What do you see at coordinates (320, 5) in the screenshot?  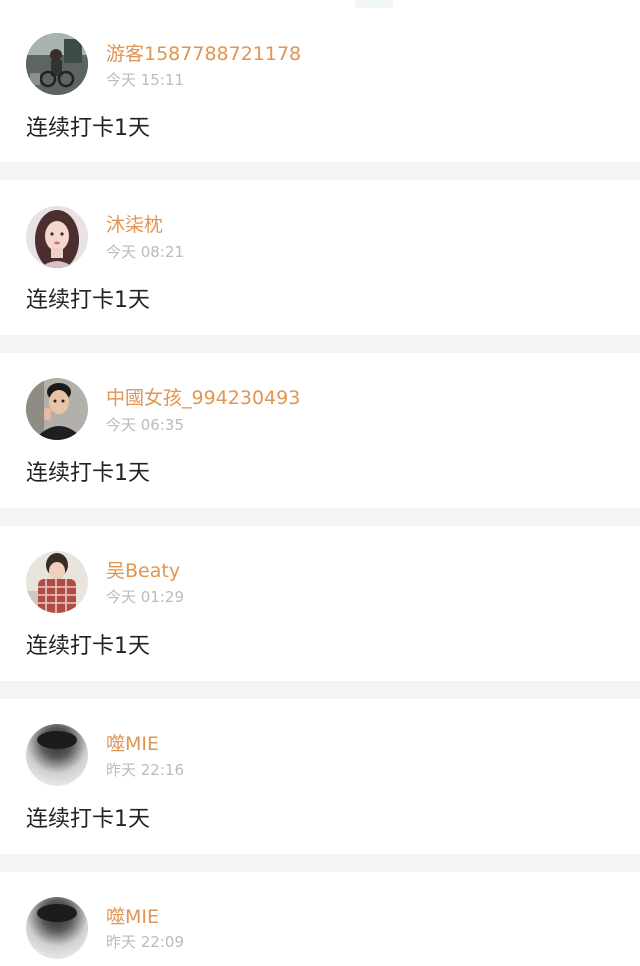 I see `top-strip` at bounding box center [320, 5].